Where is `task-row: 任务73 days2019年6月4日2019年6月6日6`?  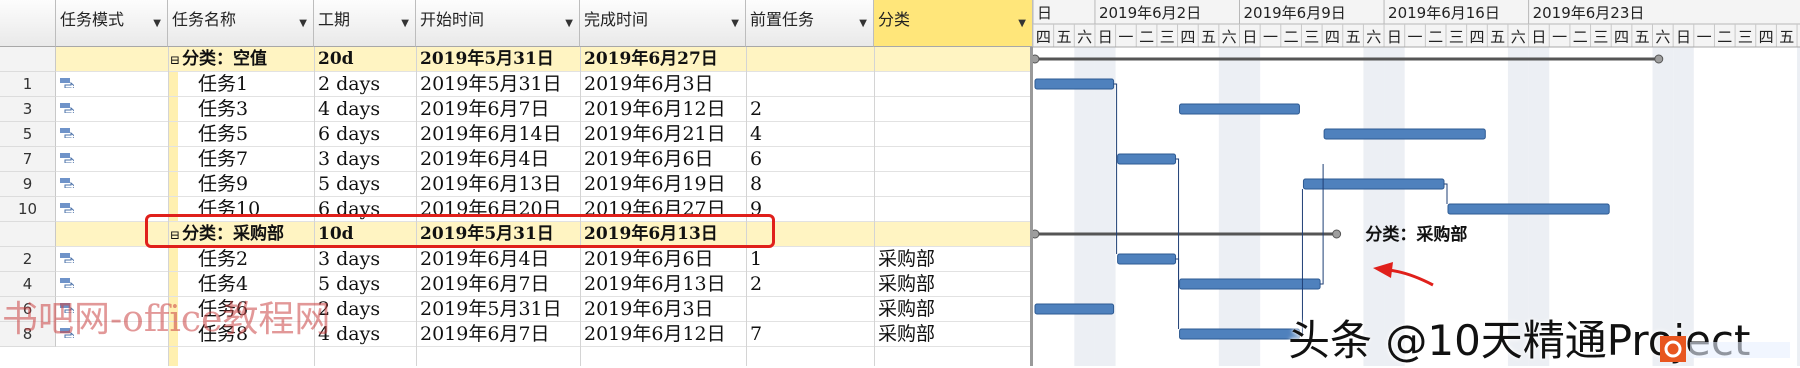
task-row: 任务73 days2019年6月4日2019年6月6日6 is located at coordinates (544, 159).